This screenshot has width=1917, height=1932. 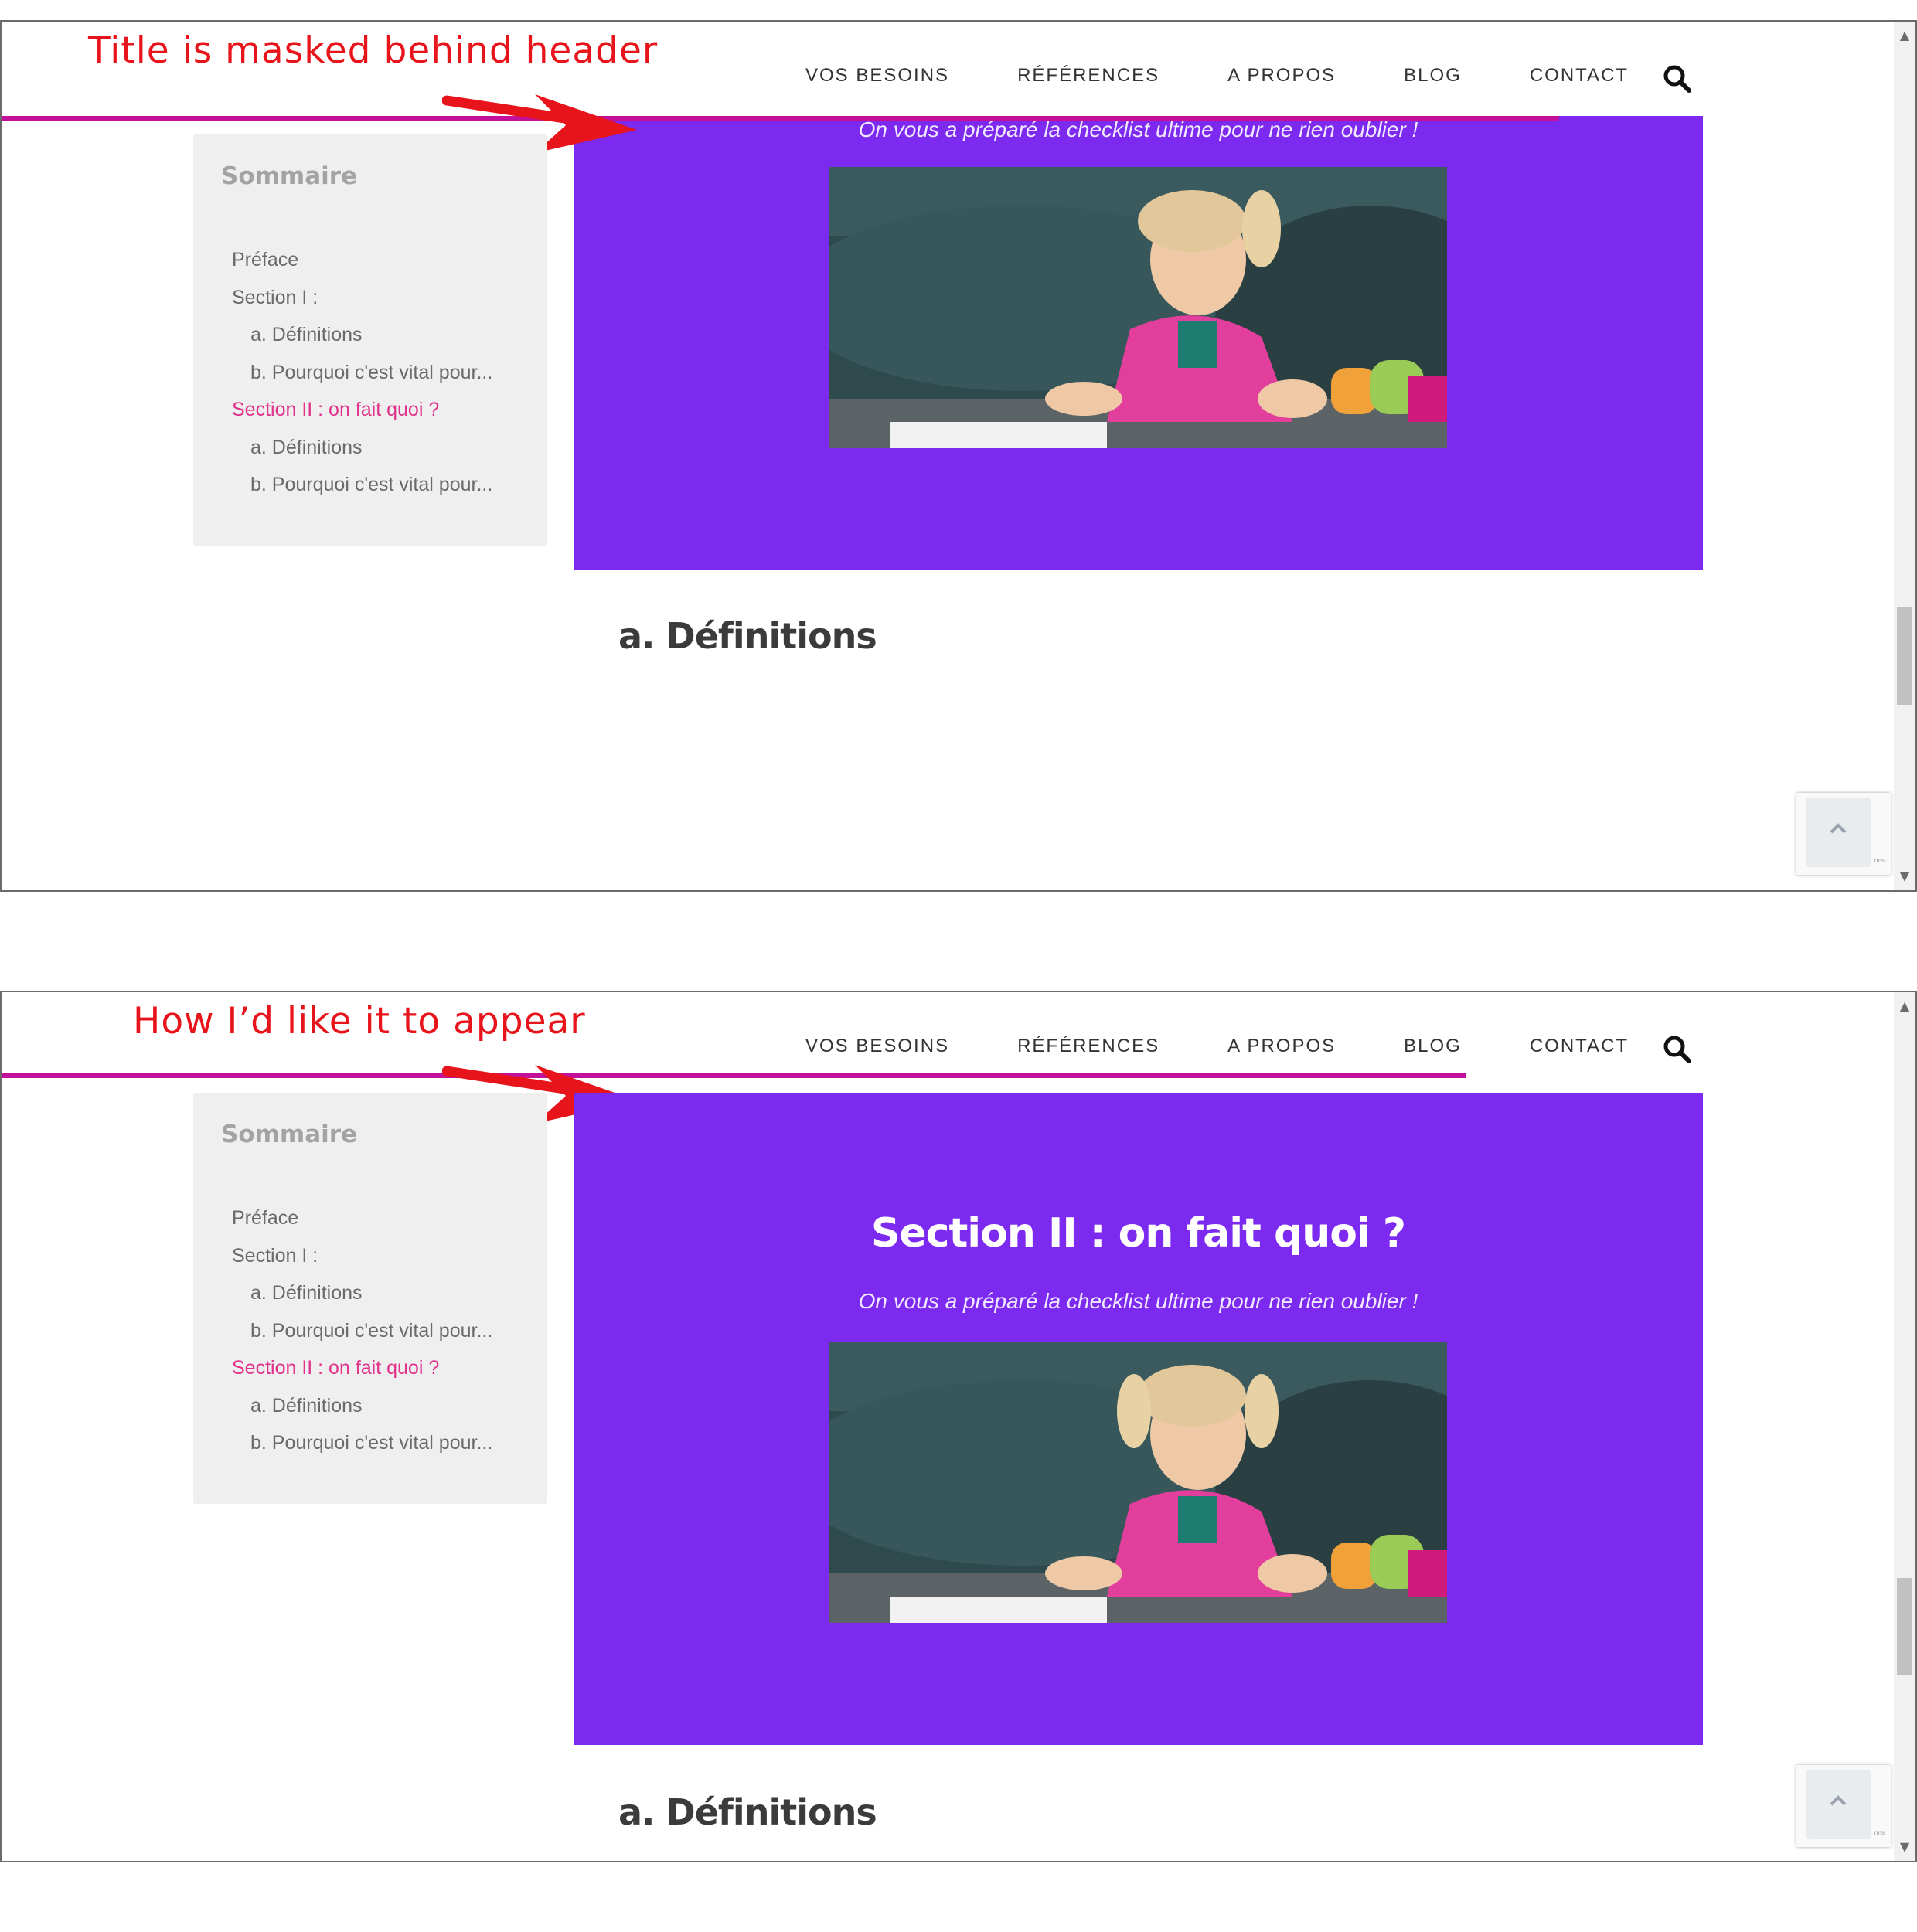 I want to click on annotation-text: How I’d like it to appear, so click(x=359, y=1021).